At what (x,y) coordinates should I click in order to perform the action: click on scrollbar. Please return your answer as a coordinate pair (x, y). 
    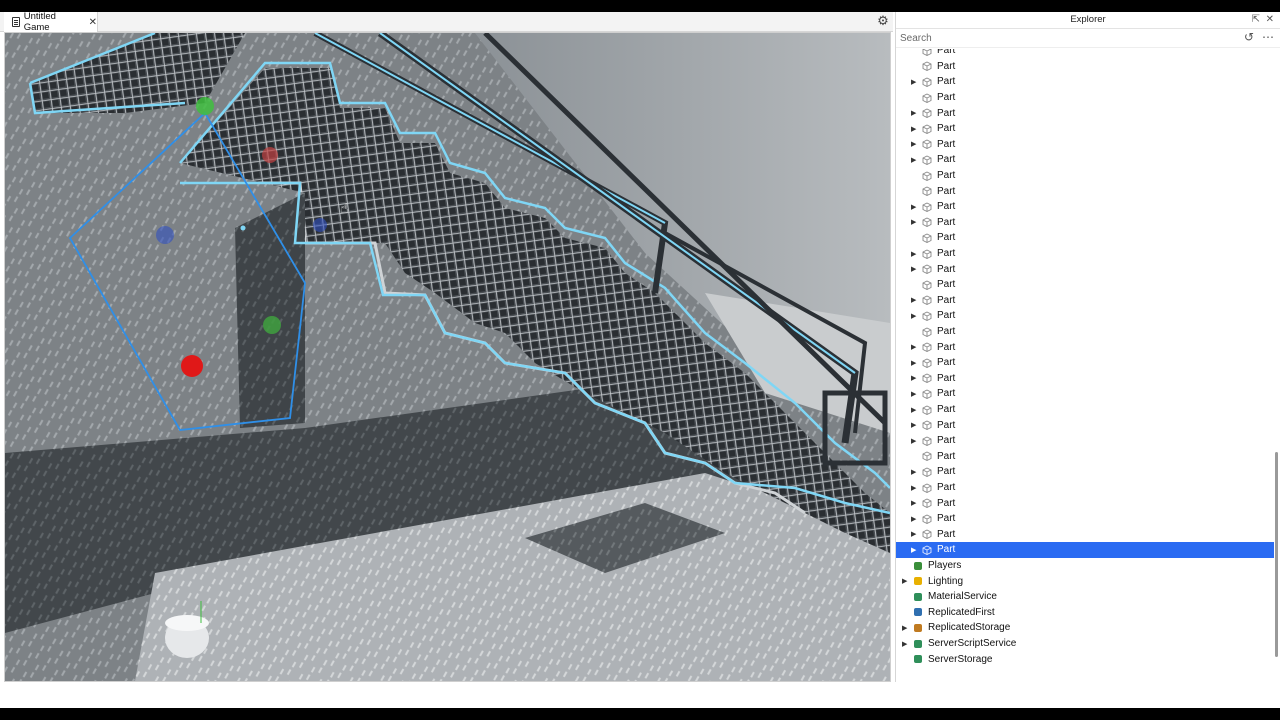
    Looking at the image, I should click on (1276, 554).